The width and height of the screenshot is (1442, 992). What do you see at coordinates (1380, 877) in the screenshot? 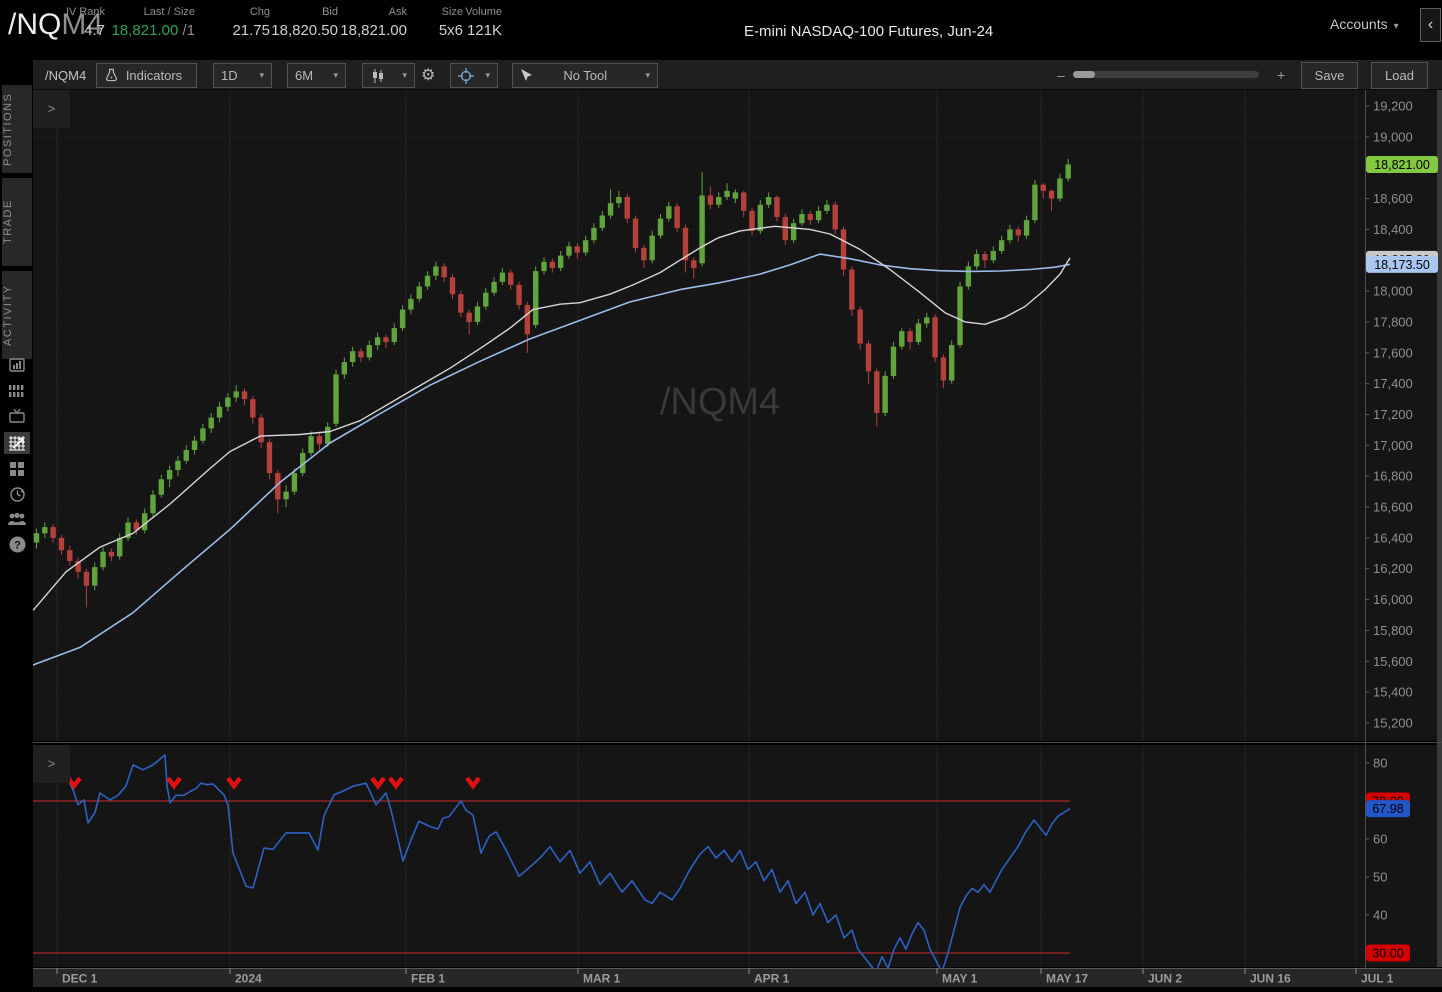
I see `svg-text: 50` at bounding box center [1380, 877].